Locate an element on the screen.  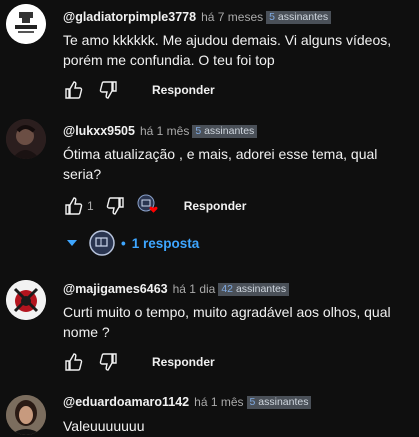
comment-author: @lukxx9505 is located at coordinates (99, 131).